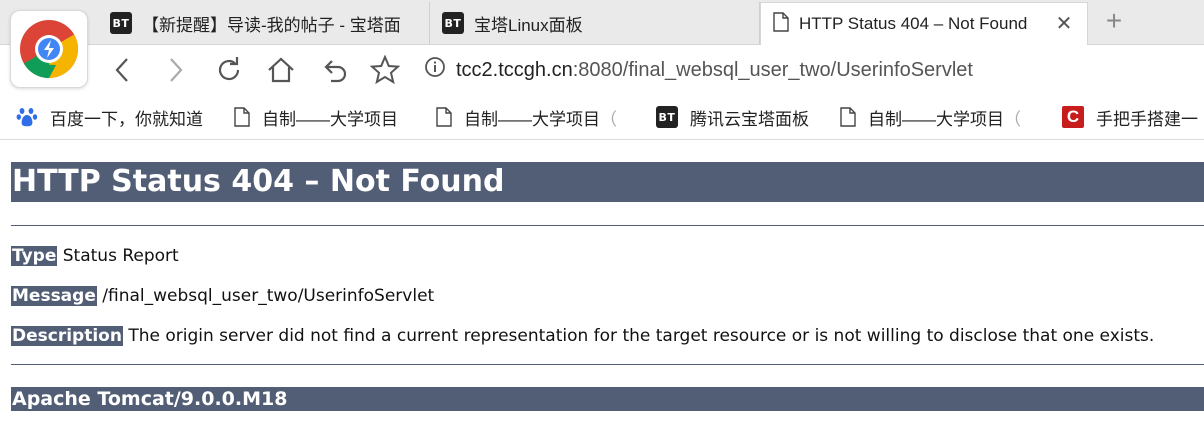 The width and height of the screenshot is (1204, 431). I want to click on tab-title: 宝塔Linux面板, so click(528, 25).